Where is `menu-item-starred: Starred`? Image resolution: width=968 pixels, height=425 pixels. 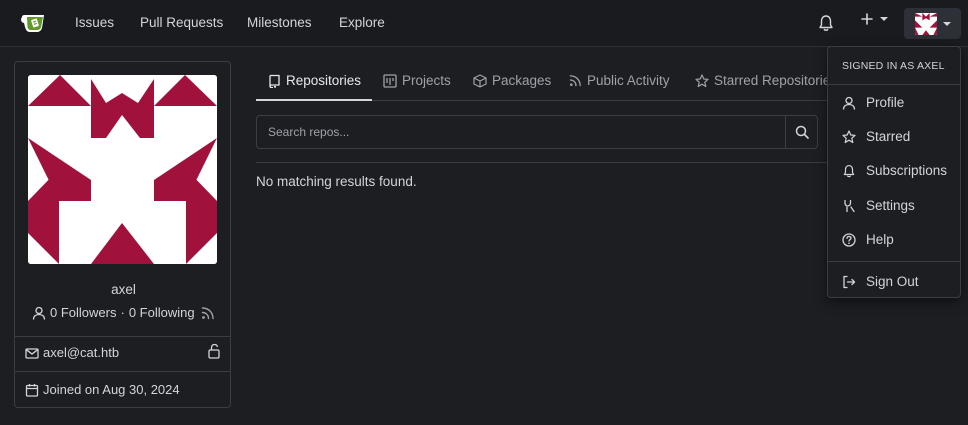
menu-item-starred: Starred is located at coordinates (876, 136).